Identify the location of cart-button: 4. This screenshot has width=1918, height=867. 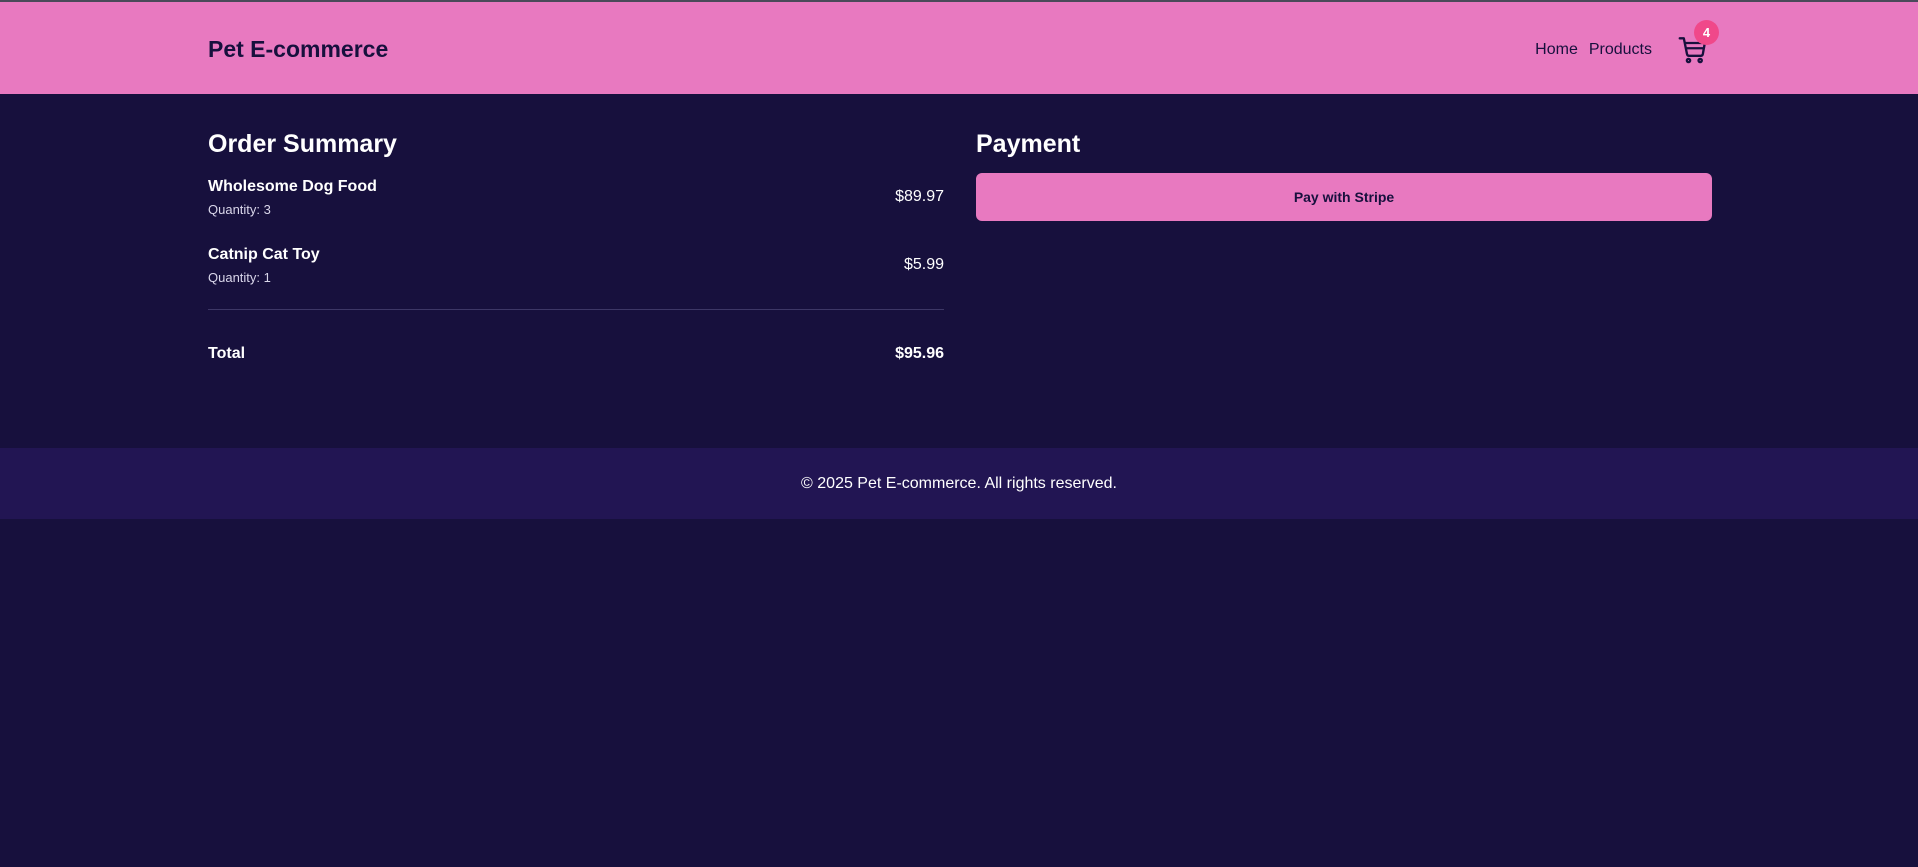
(1698, 42).